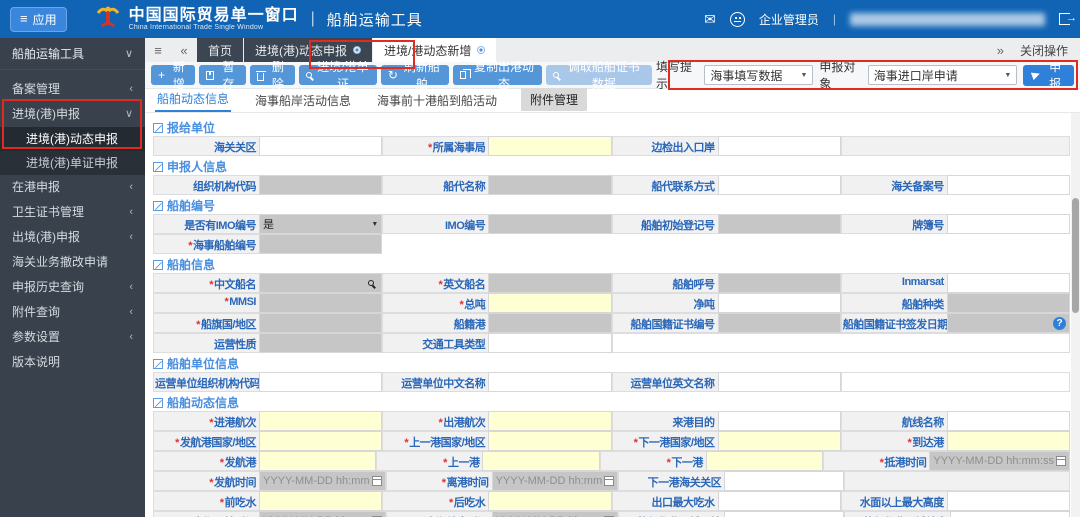 The height and width of the screenshot is (517, 1080). Describe the element at coordinates (72, 287) in the screenshot. I see `sidebar-item-history-query: 申报历史查询 ‹` at that location.